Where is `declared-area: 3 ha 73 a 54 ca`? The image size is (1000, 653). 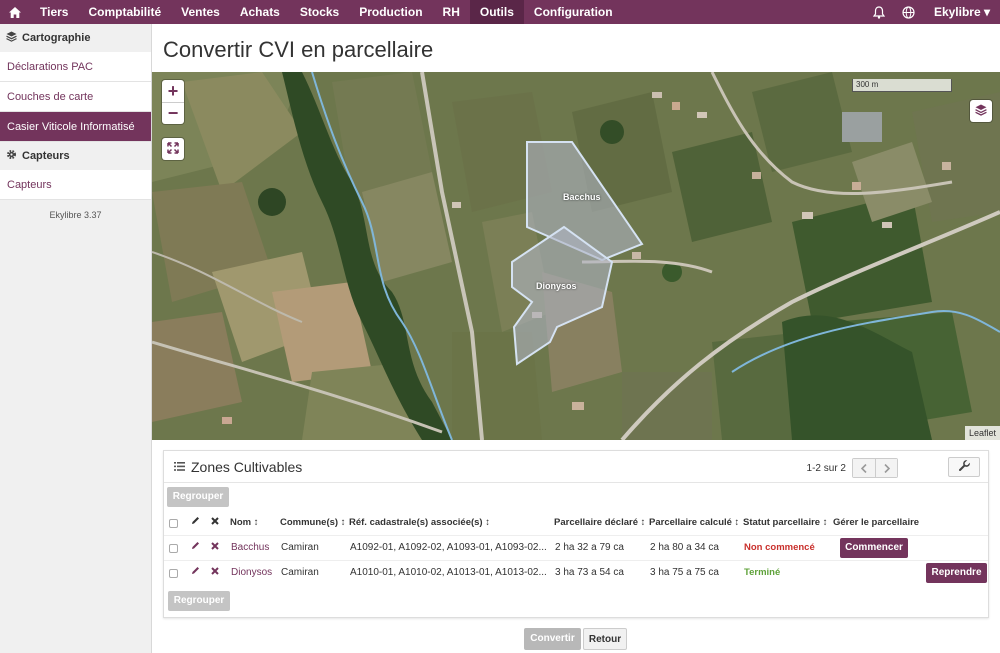
declared-area: 3 ha 73 a 54 ca is located at coordinates (589, 572).